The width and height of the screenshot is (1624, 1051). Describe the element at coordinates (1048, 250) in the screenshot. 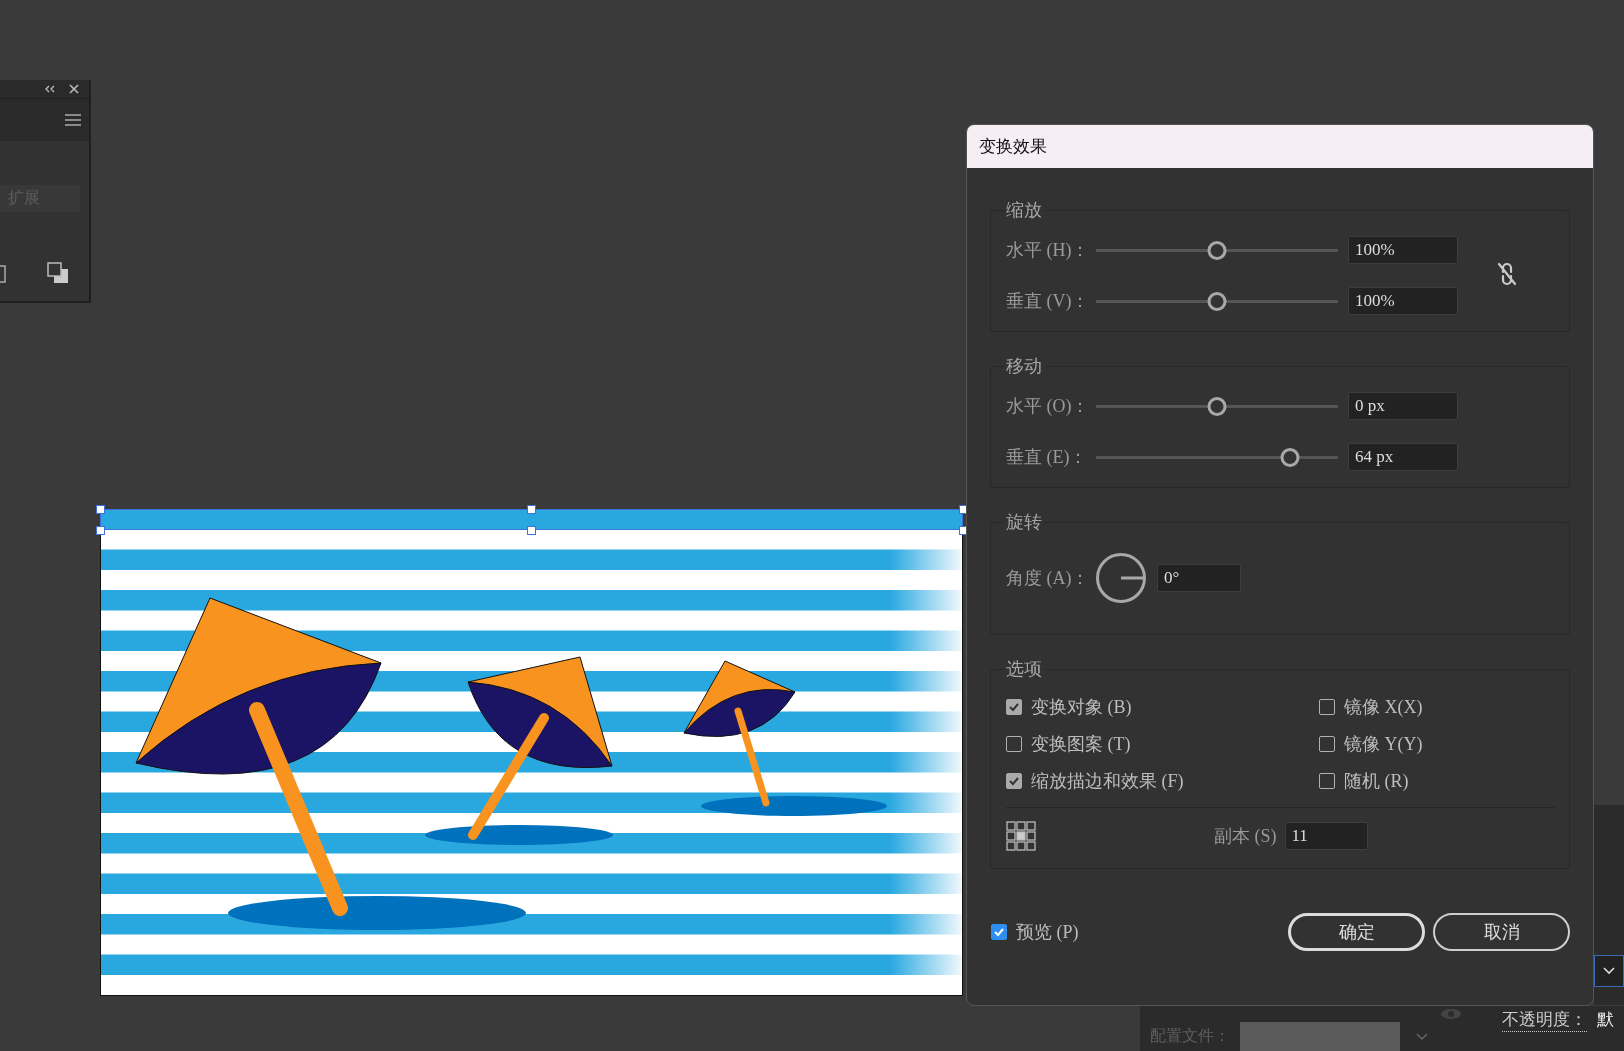

I see `field-label: 水平 (H)：` at that location.